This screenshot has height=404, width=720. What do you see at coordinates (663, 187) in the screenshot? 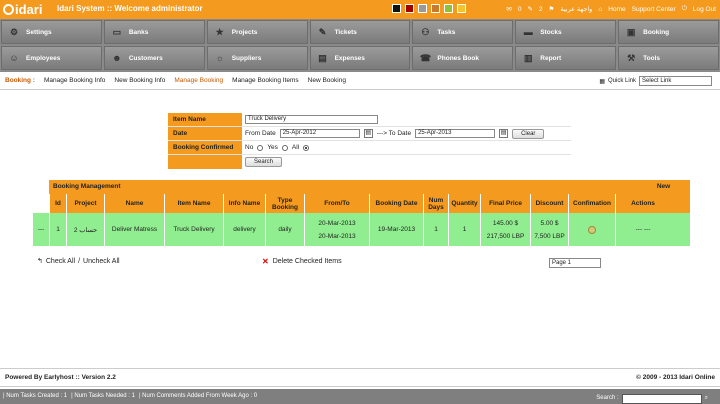
I see `new-link: New` at bounding box center [663, 187].